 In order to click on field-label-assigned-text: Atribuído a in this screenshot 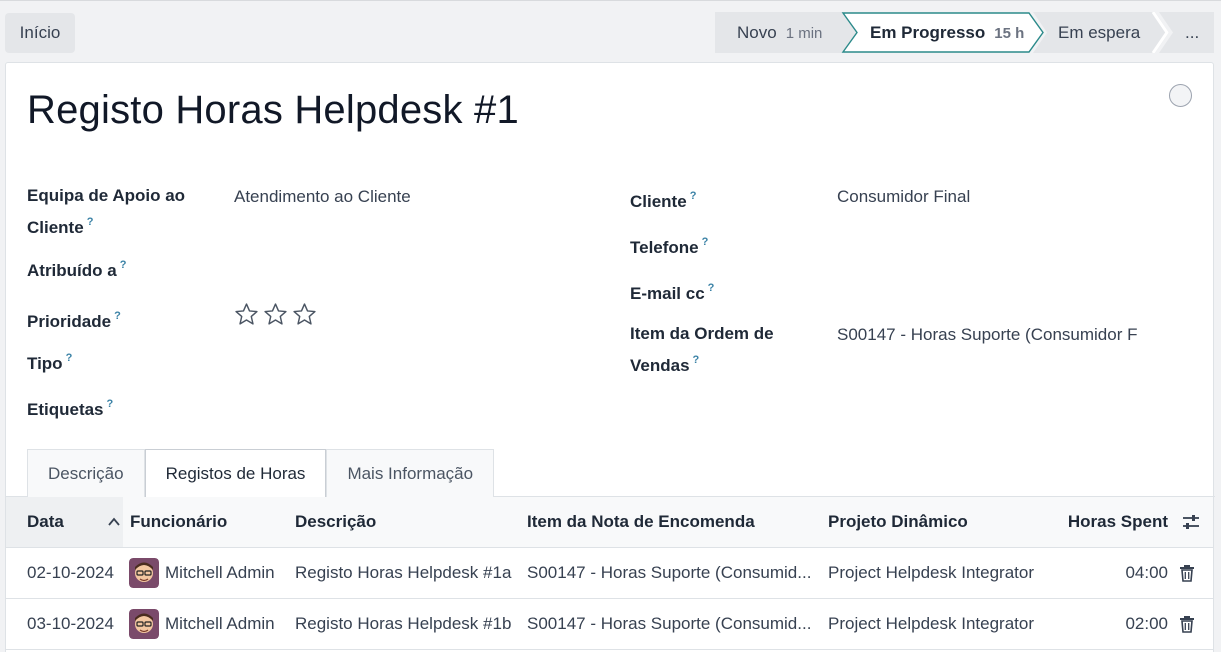, I will do `click(72, 270)`.